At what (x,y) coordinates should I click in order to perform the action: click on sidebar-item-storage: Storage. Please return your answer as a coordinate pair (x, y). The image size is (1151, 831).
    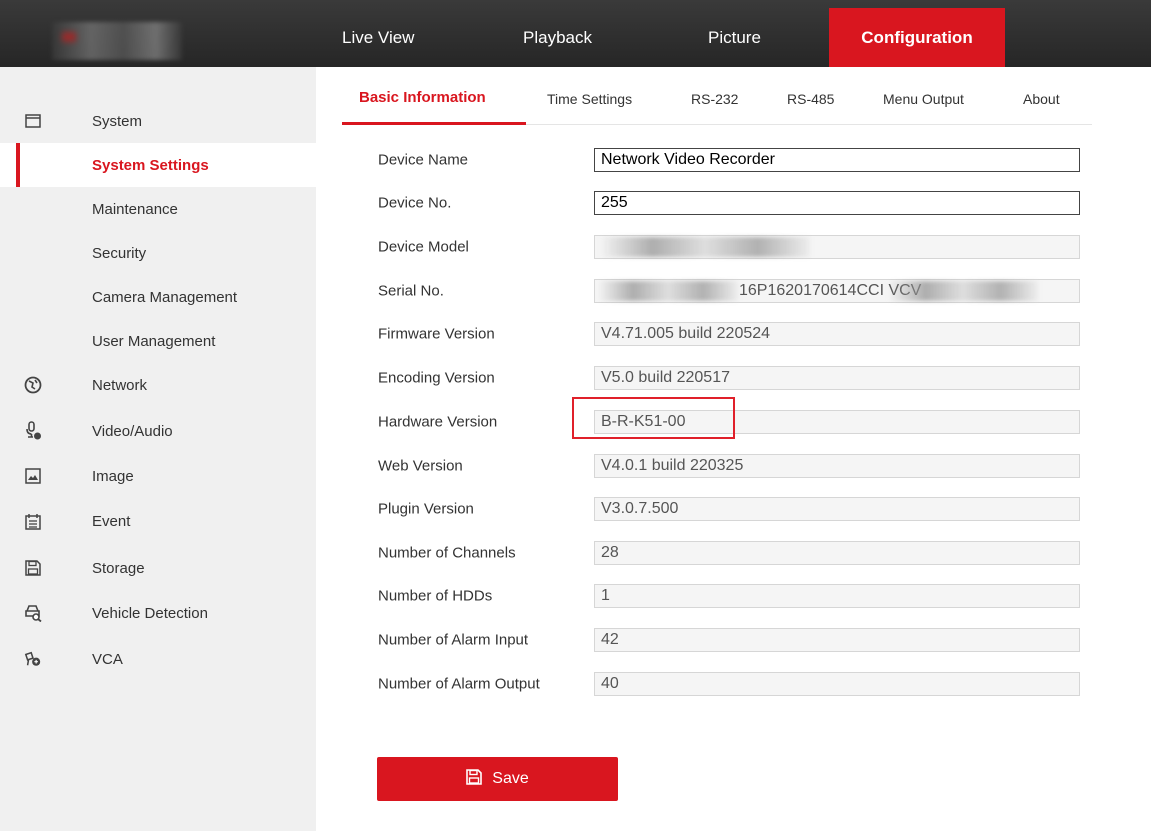
    Looking at the image, I should click on (158, 568).